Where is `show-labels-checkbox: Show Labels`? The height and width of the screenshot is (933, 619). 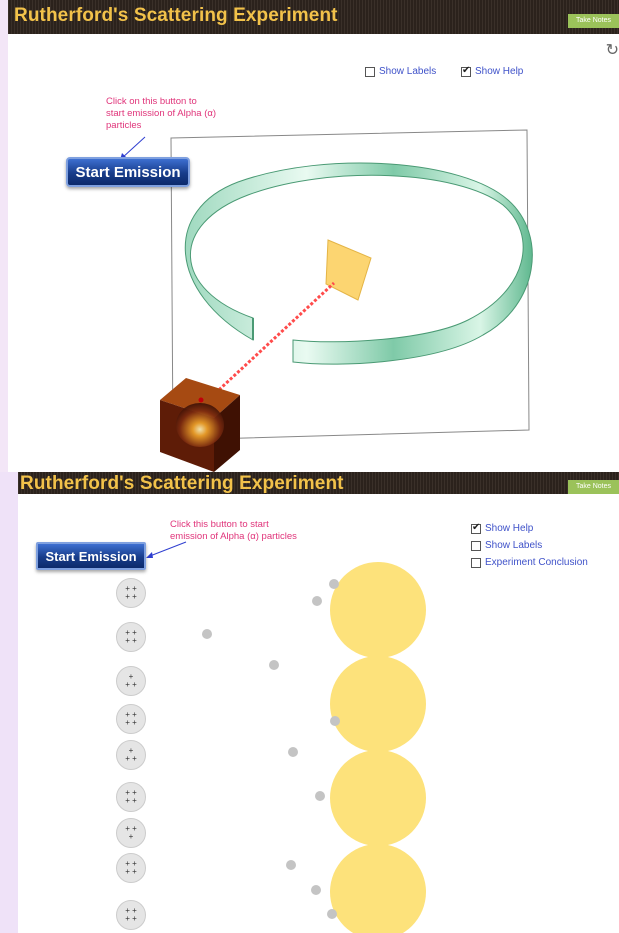
show-labels-checkbox: Show Labels is located at coordinates (506, 545).